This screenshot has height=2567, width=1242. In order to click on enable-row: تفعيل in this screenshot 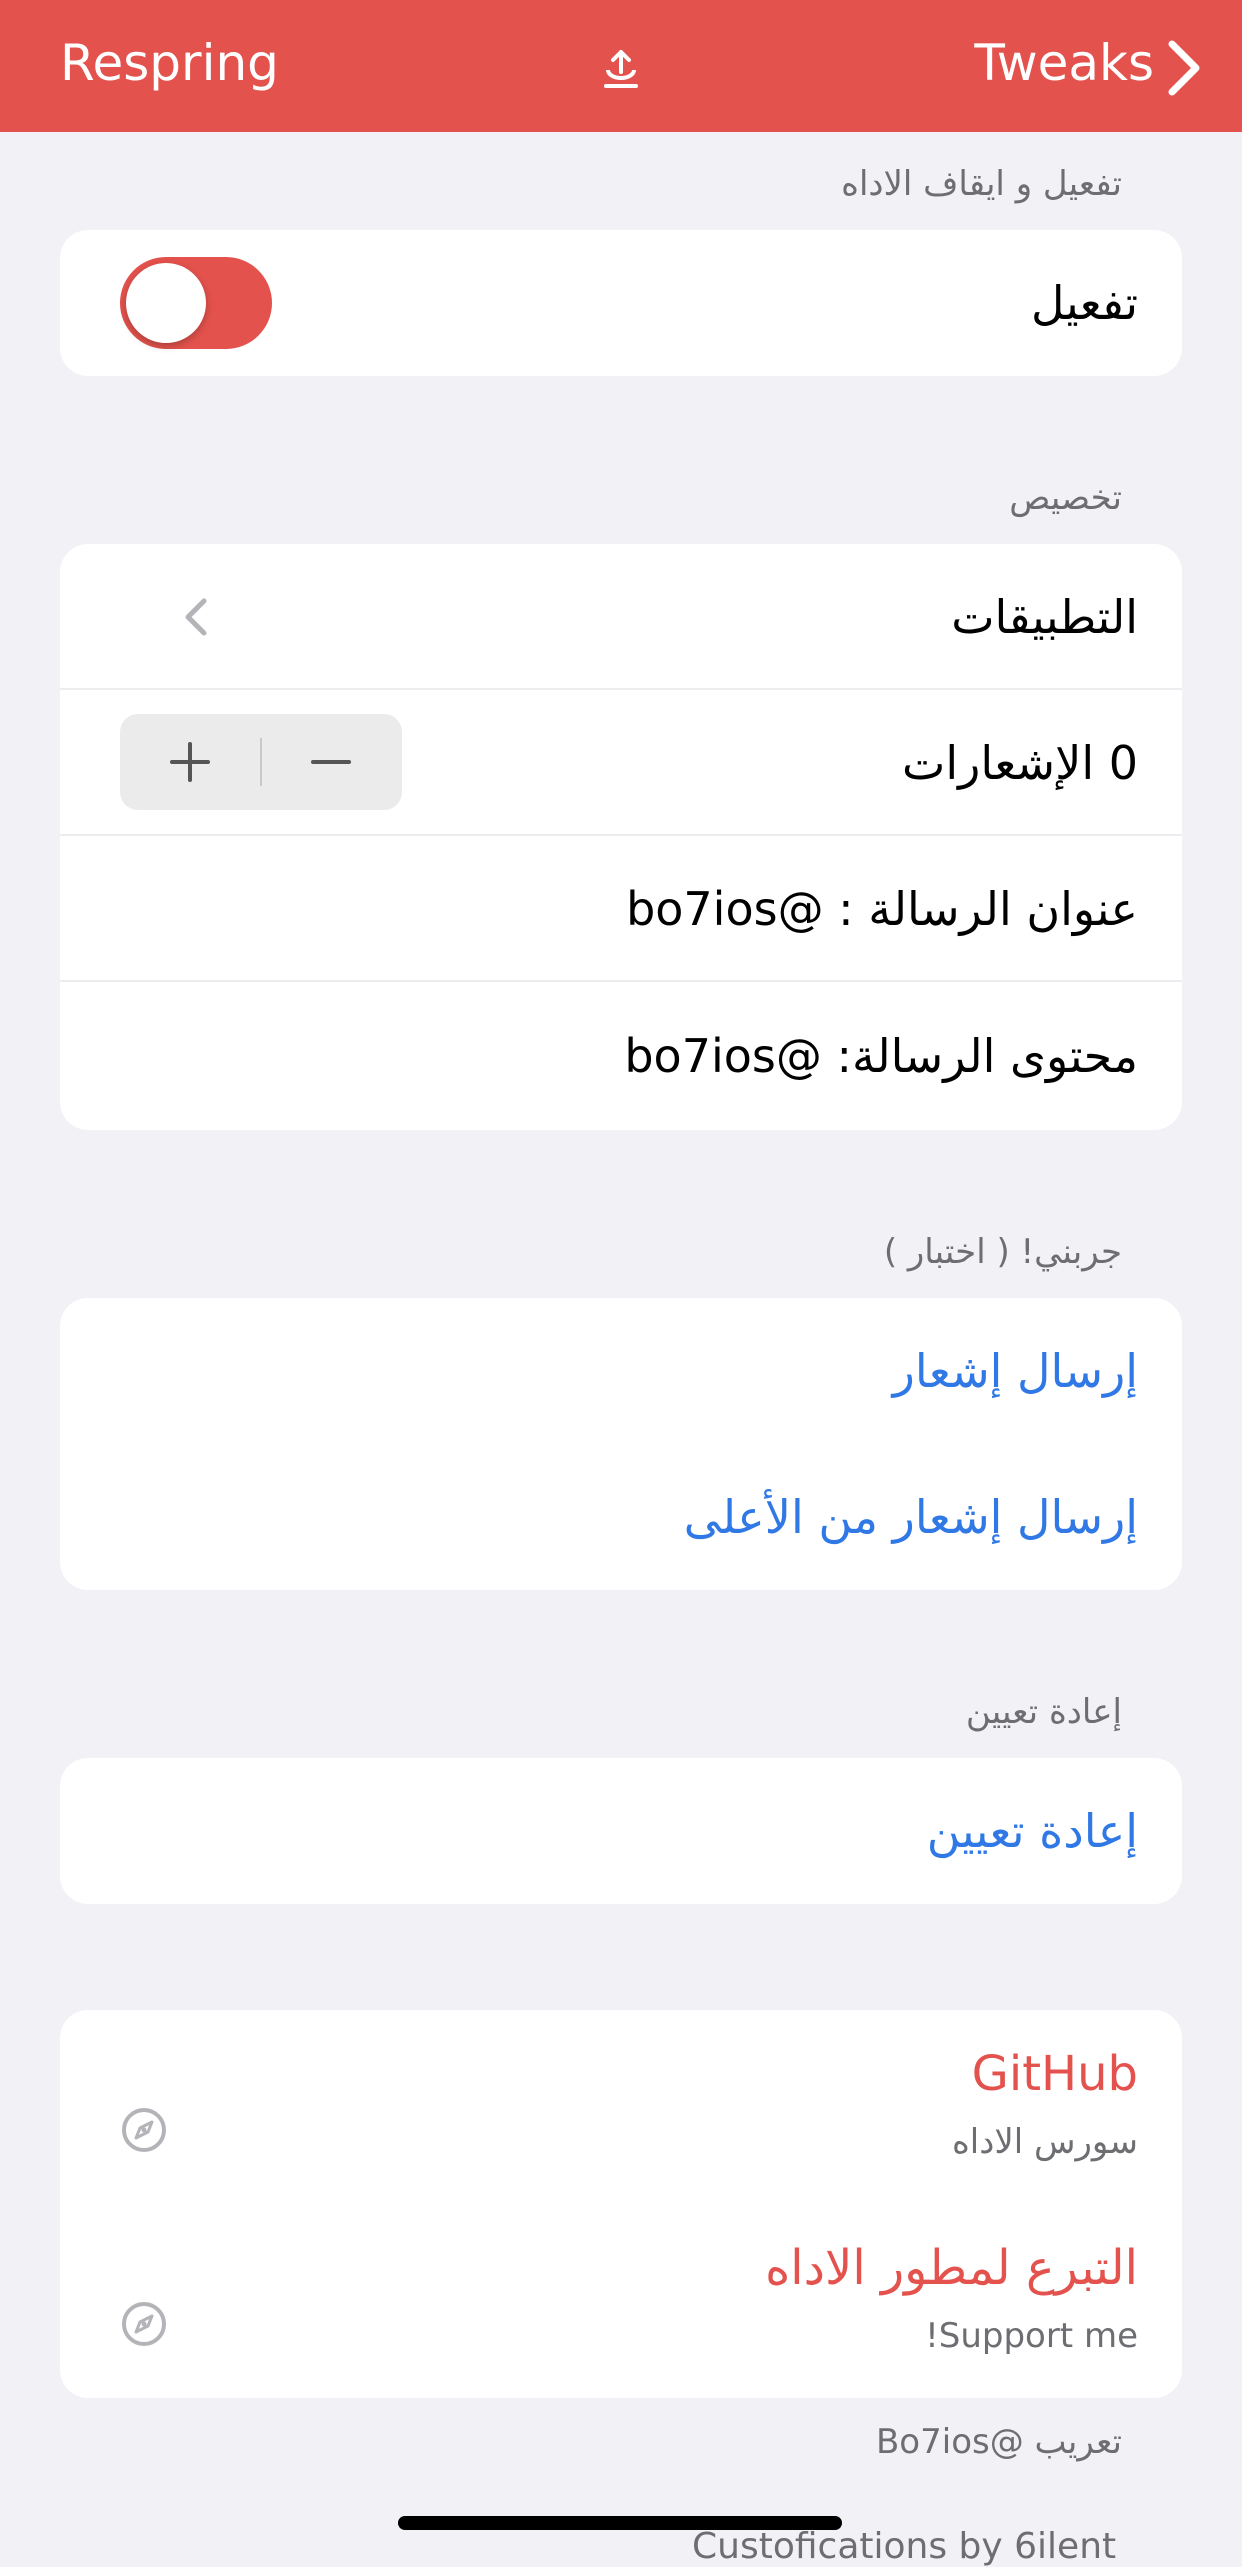, I will do `click(621, 303)`.